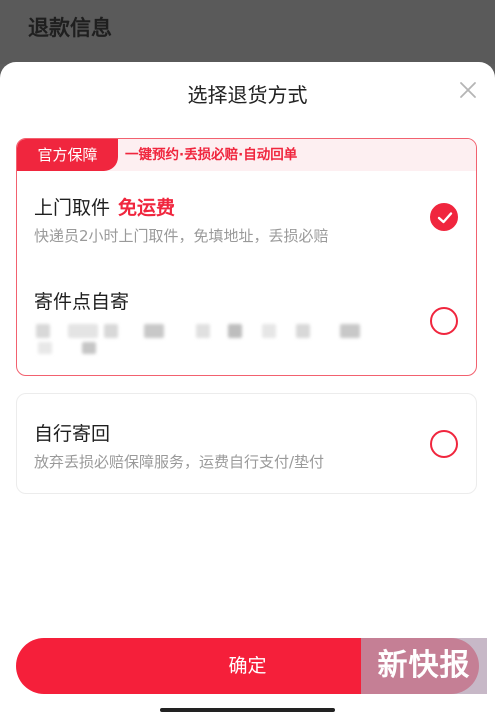 The height and width of the screenshot is (712, 495). What do you see at coordinates (247, 710) in the screenshot?
I see `home-indicator` at bounding box center [247, 710].